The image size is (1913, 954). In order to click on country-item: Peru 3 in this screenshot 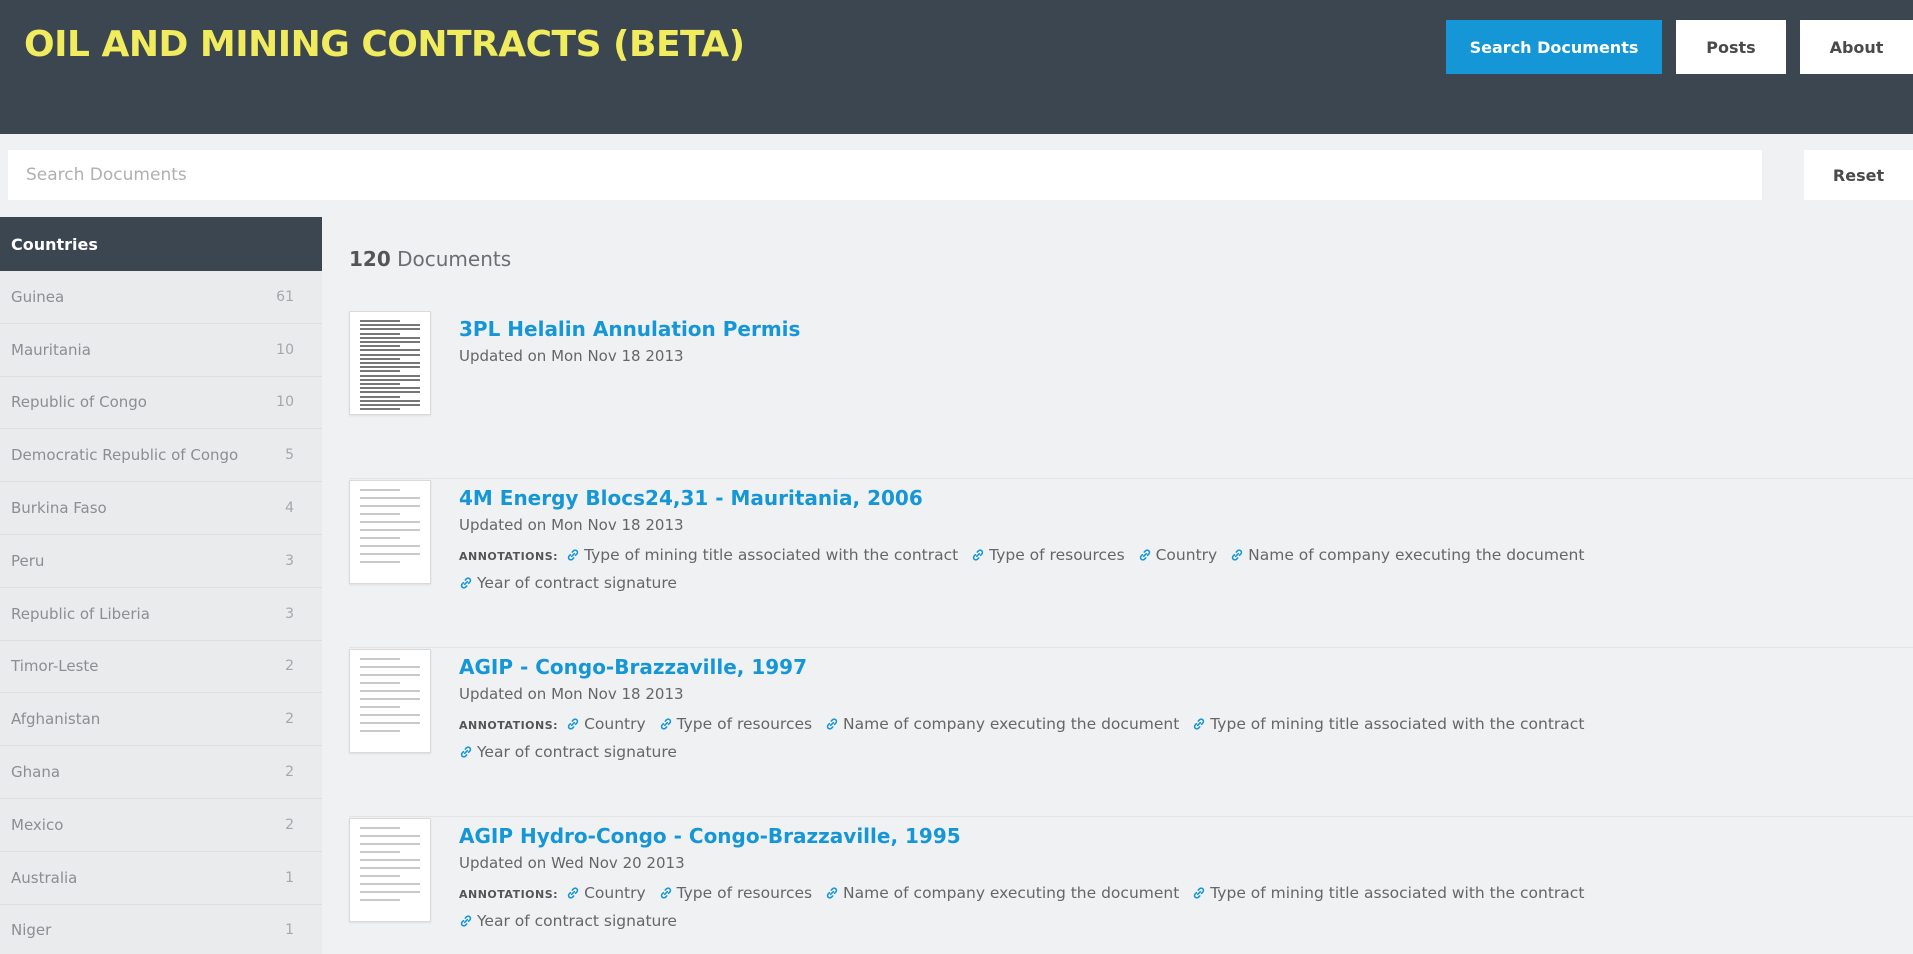, I will do `click(161, 561)`.